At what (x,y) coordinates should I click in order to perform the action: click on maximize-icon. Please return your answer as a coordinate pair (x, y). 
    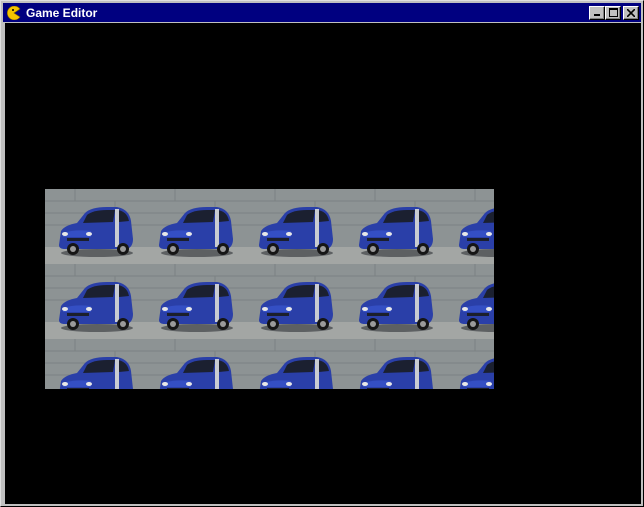
    Looking at the image, I should click on (613, 12).